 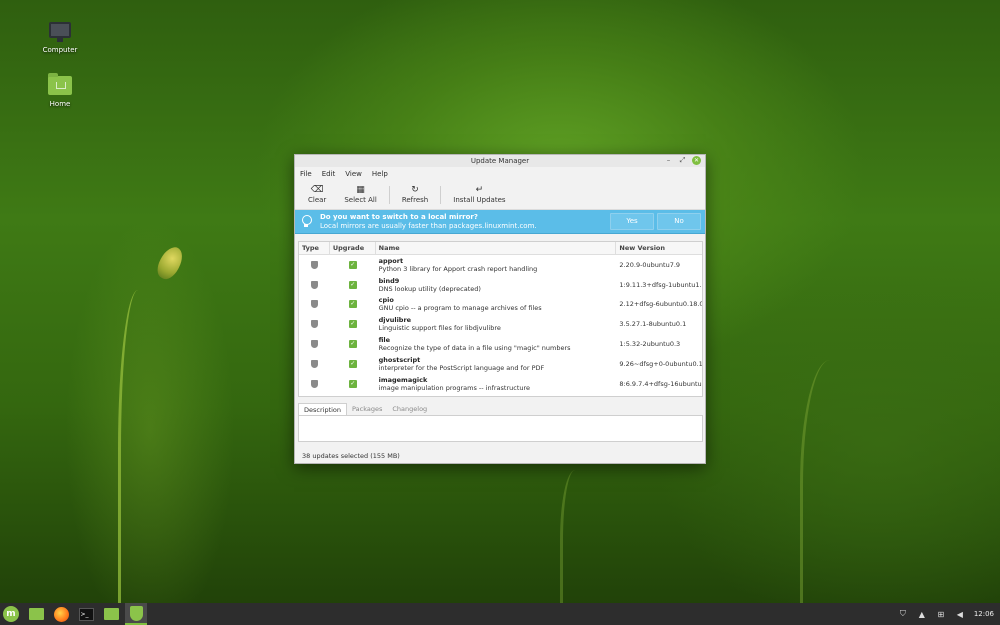 I want to click on home-folder-icon, so click(x=60, y=84).